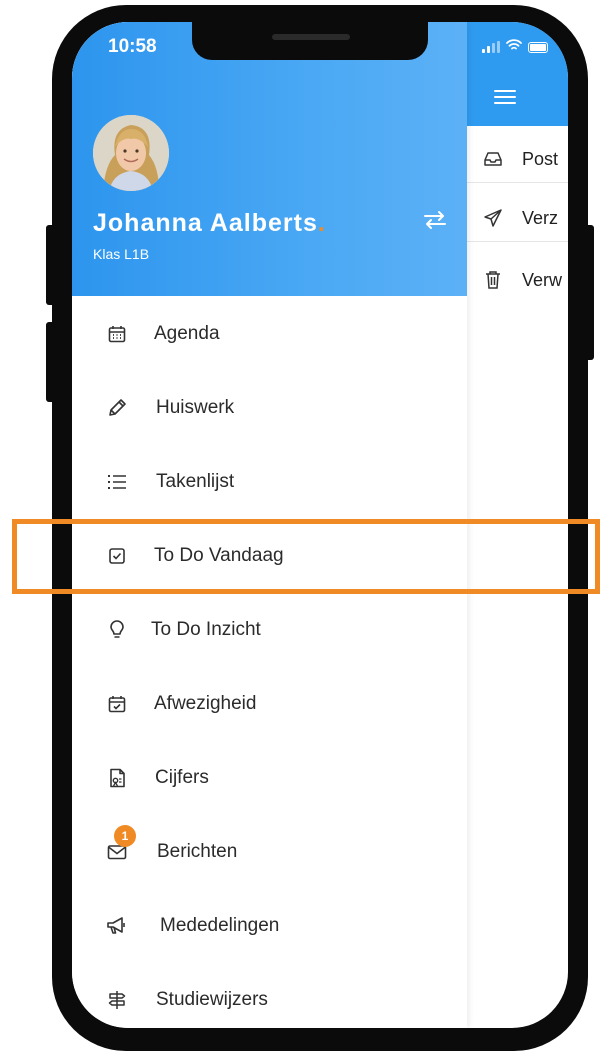  What do you see at coordinates (117, 1000) in the screenshot?
I see `signpost-icon` at bounding box center [117, 1000].